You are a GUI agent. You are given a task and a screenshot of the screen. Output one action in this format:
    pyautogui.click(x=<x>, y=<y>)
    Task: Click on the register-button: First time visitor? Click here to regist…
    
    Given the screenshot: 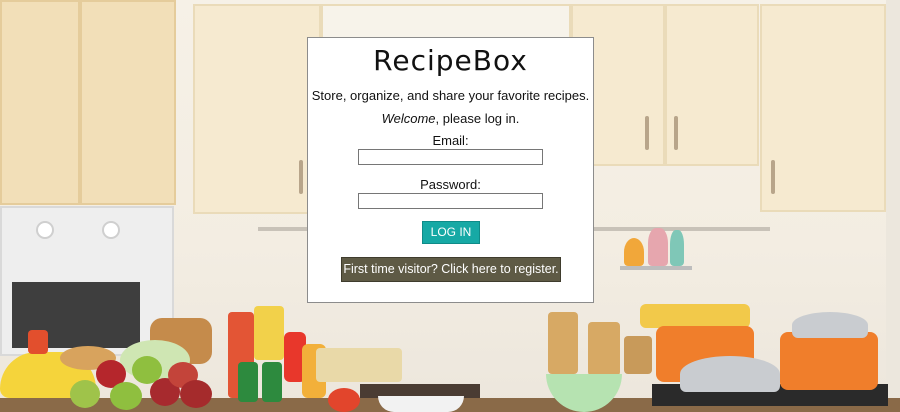 What is the action you would take?
    pyautogui.click(x=451, y=269)
    